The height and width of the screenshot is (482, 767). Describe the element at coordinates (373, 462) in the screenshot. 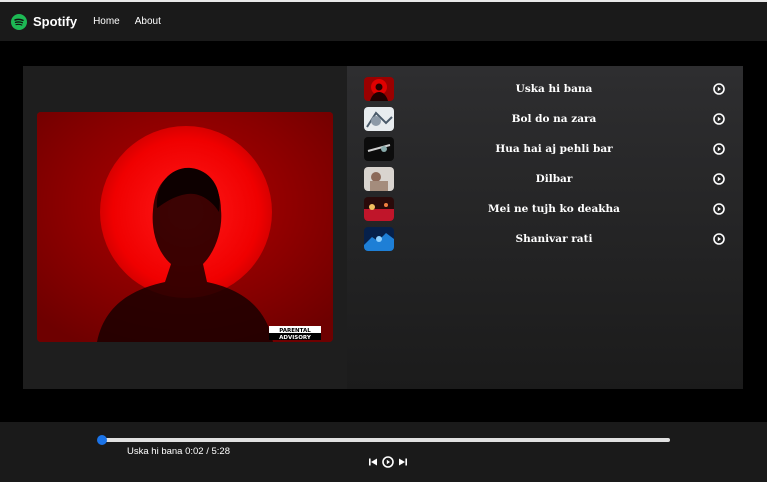

I see `previous-icon` at that location.